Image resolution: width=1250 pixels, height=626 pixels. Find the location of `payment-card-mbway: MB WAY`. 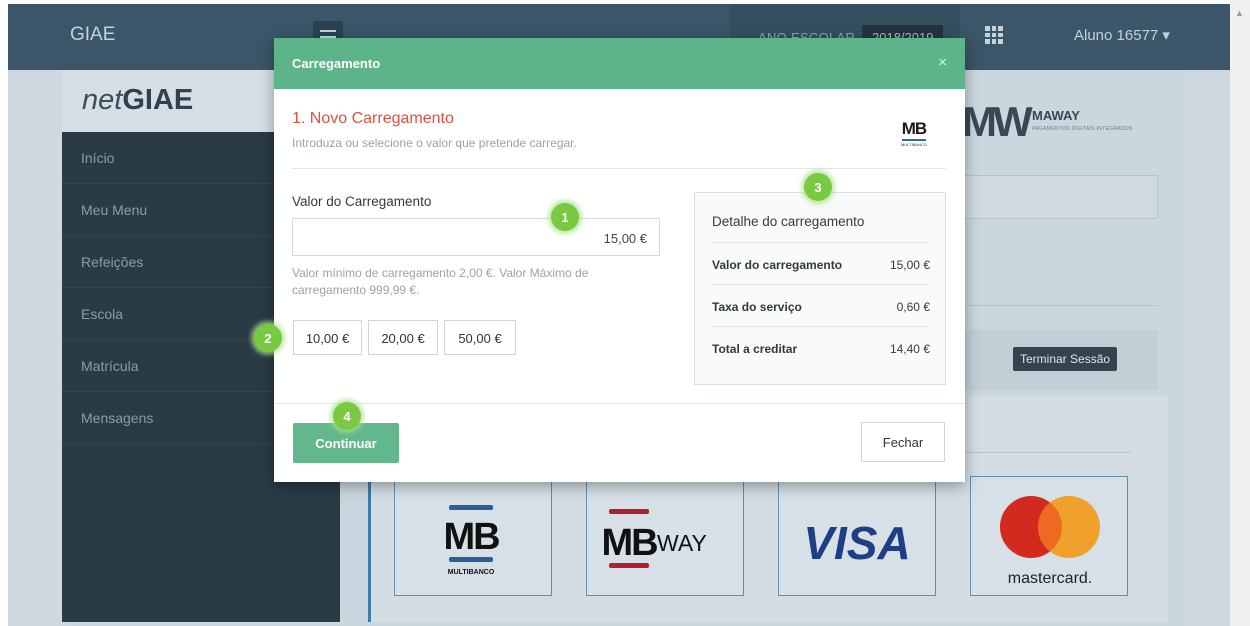

payment-card-mbway: MB WAY is located at coordinates (665, 536).